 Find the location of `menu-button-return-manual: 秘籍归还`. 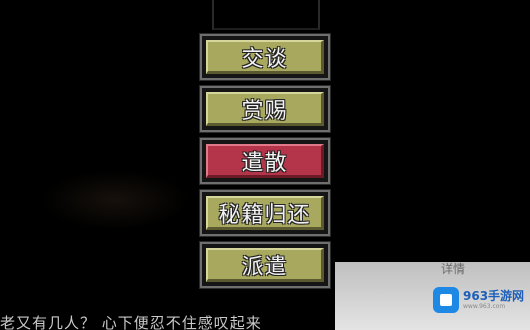

menu-button-return-manual: 秘籍归还 is located at coordinates (265, 213).